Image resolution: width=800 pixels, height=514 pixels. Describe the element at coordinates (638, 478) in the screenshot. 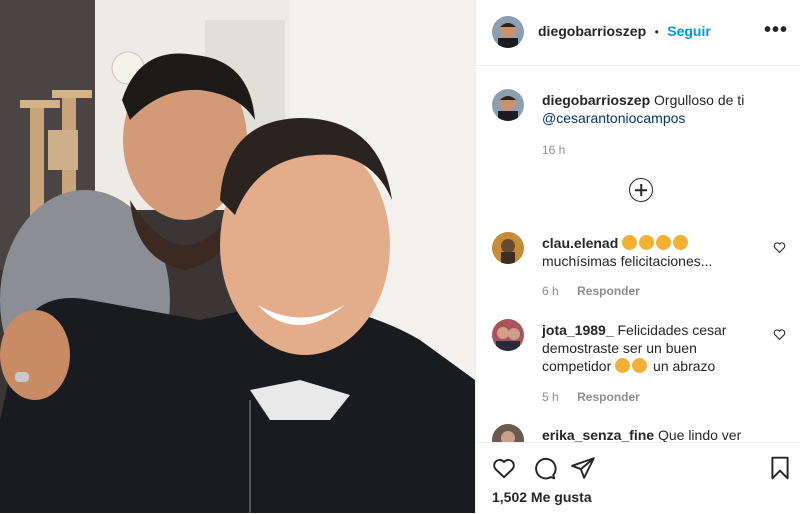

I see `post-actions-bar: 1,502 Me gusta` at that location.